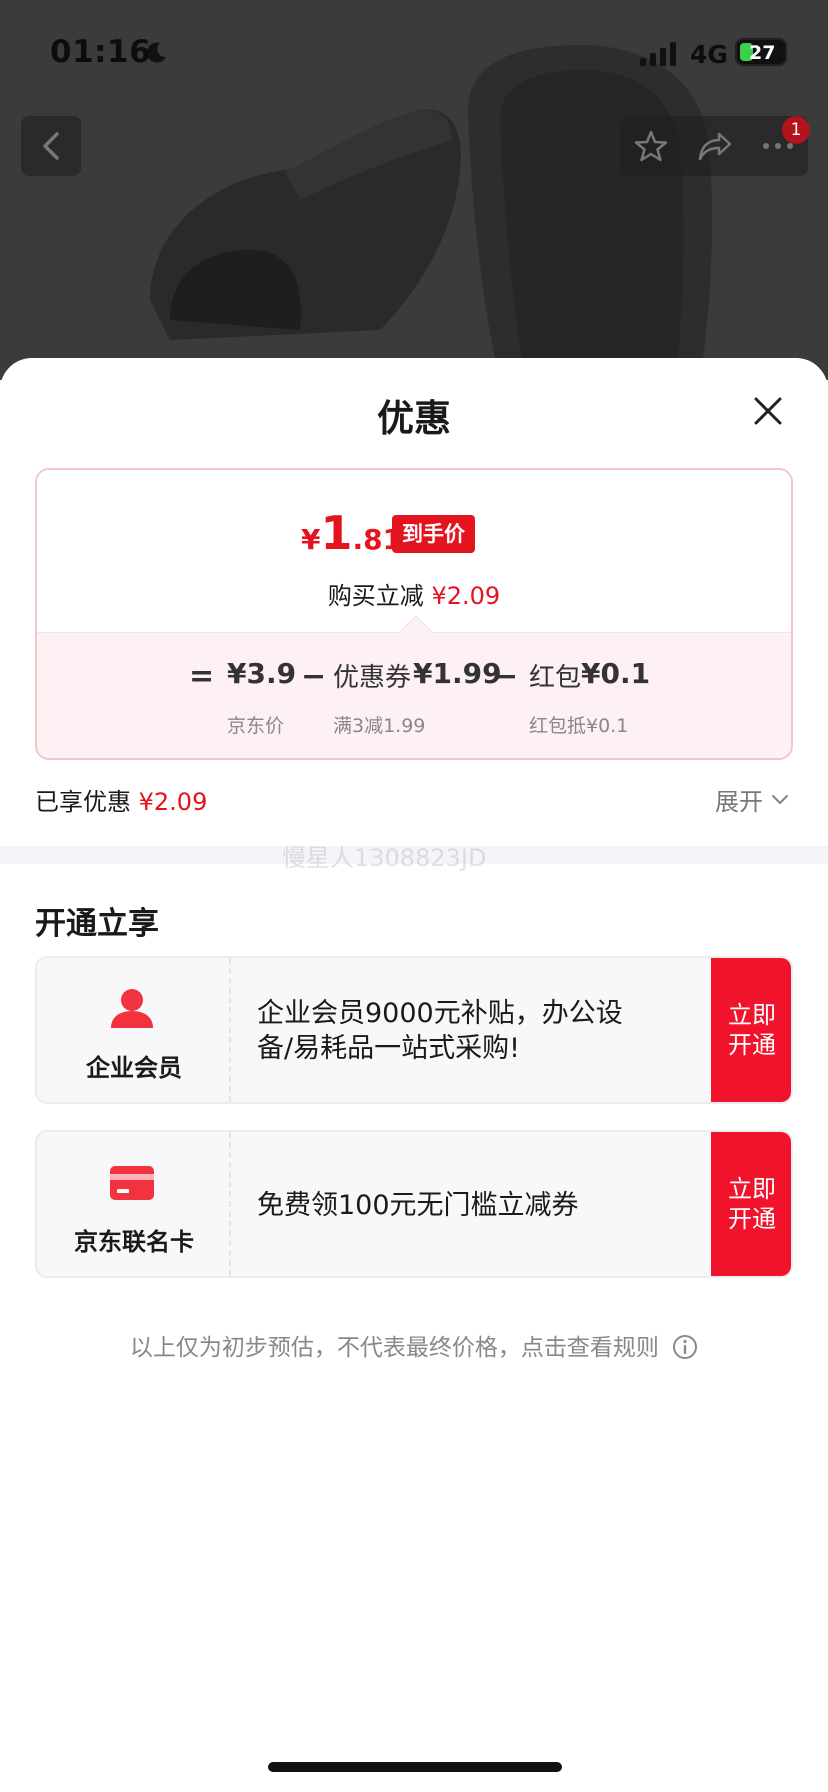 The width and height of the screenshot is (828, 1792). I want to click on status-bar: 01:16 4G 27, so click(414, 50).